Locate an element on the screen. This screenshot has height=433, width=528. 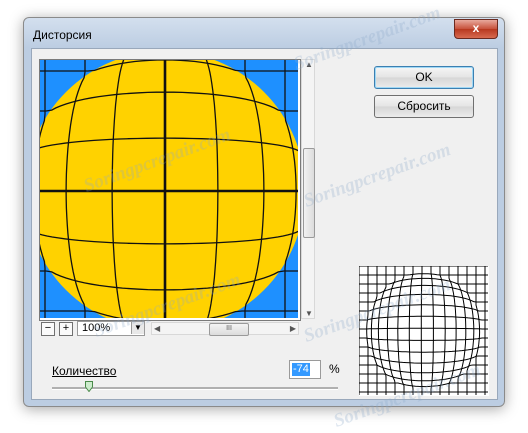
scroll-right-arrow-icon: ▶ is located at coordinates (293, 328).